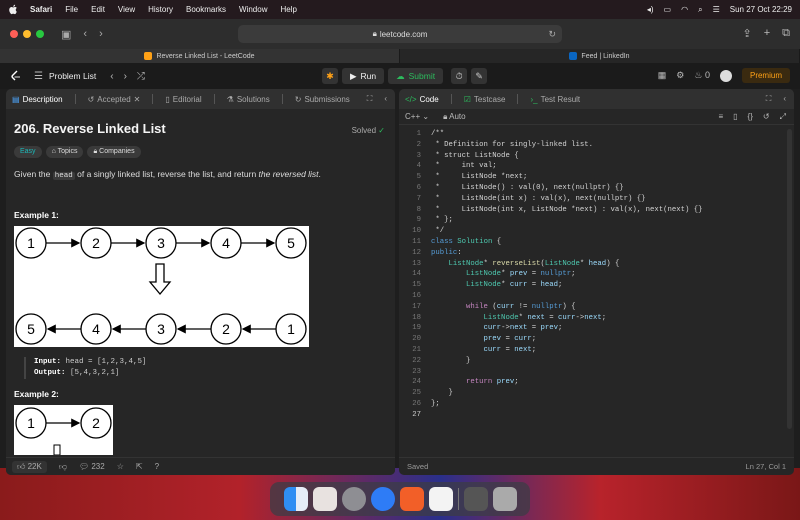 The width and height of the screenshot is (800, 520). What do you see at coordinates (505, 144) in the screenshot?
I see `code-line: 2 * Definition for singly-linked list.` at bounding box center [505, 144].